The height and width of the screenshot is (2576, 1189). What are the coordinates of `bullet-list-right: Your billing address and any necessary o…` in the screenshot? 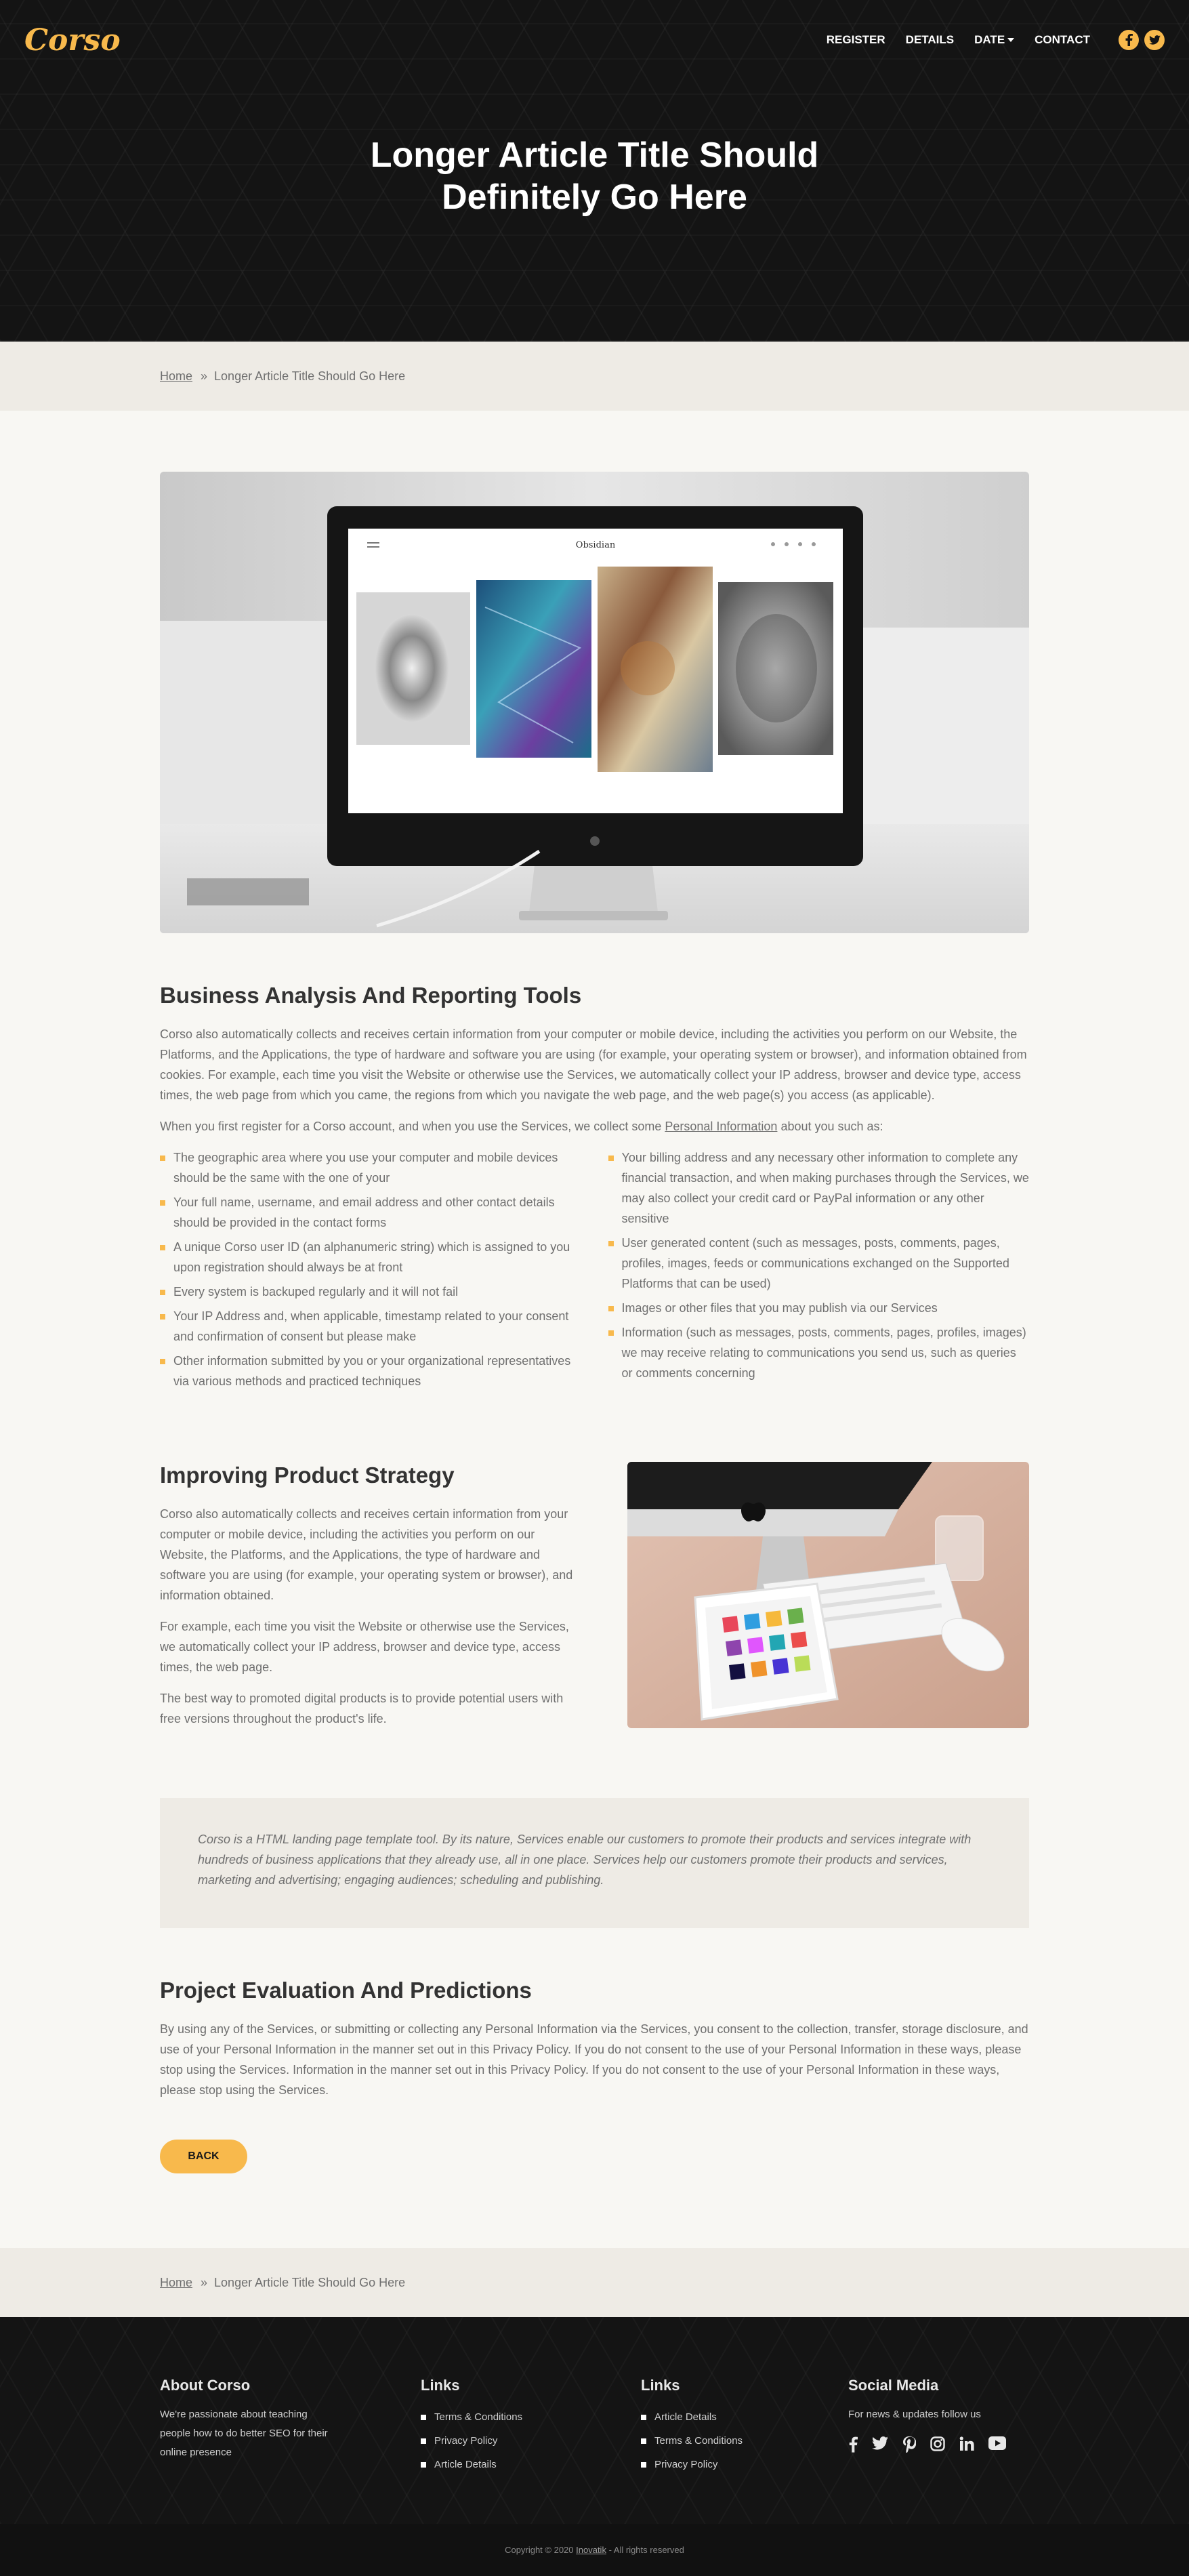 It's located at (812, 1271).